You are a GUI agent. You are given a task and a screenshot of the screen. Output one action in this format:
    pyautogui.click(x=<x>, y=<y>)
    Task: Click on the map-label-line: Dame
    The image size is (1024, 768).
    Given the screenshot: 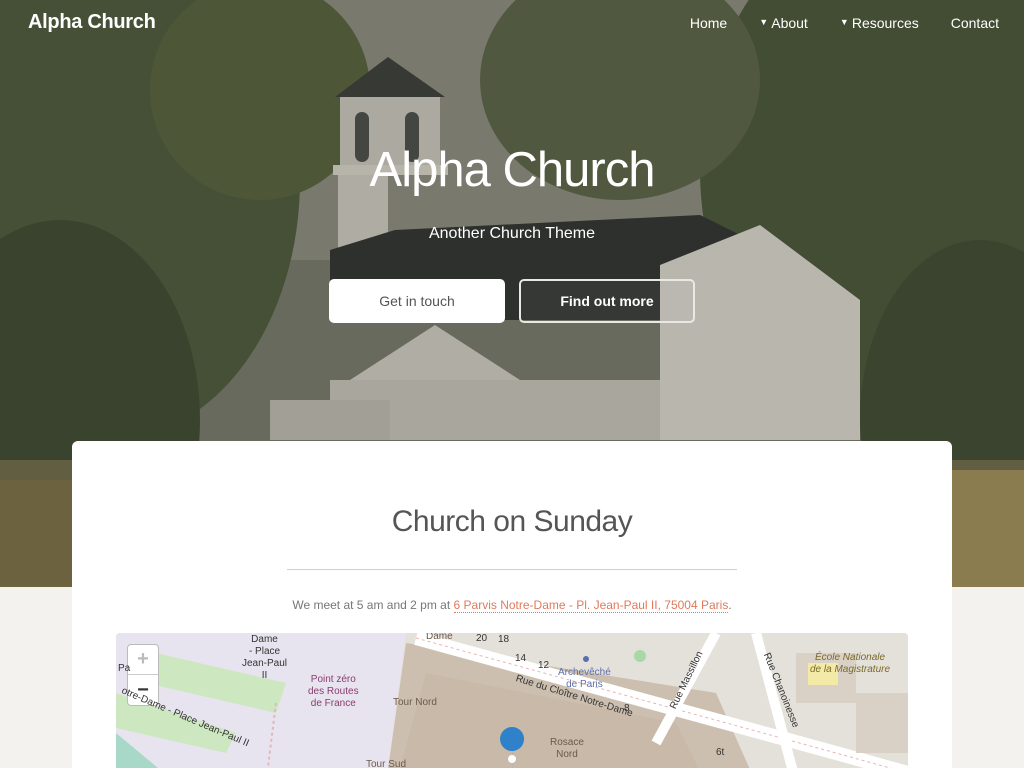 What is the action you would take?
    pyautogui.click(x=264, y=639)
    